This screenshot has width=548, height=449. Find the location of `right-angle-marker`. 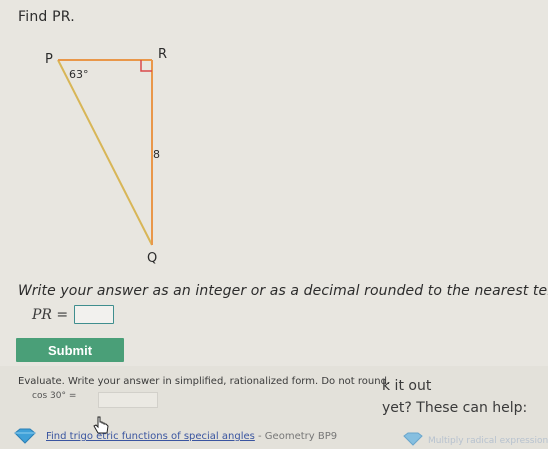

right-angle-marker is located at coordinates (146, 66).